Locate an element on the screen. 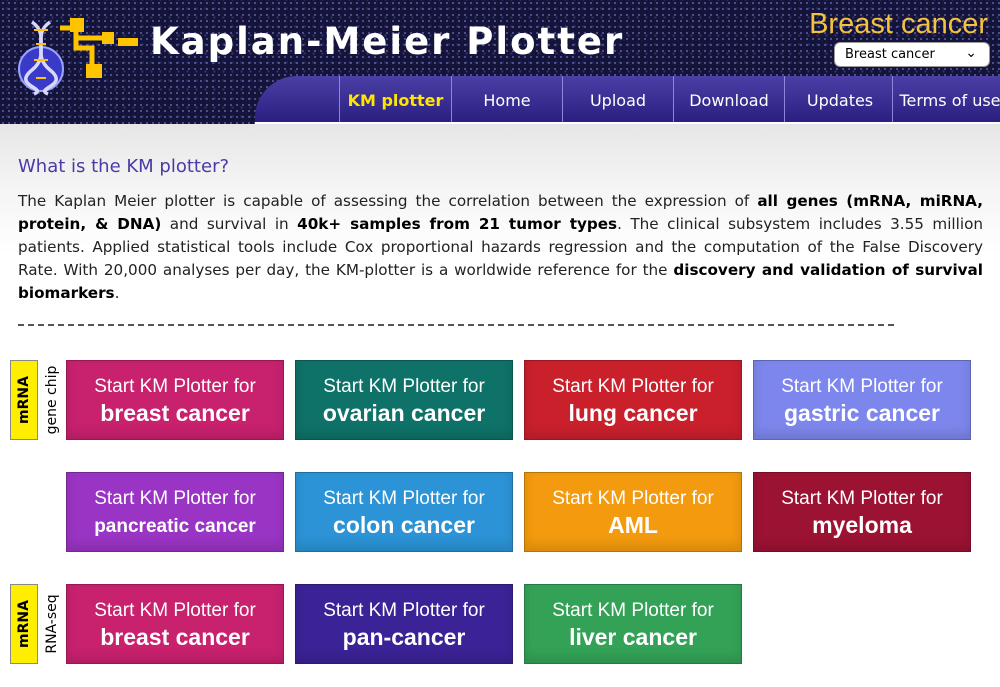 The width and height of the screenshot is (1000, 687). rnaseq-sublabel: RNA-seq is located at coordinates (52, 624).